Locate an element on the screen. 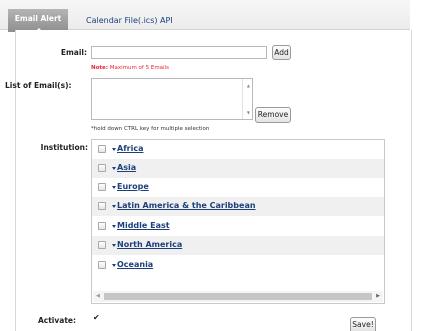  horizontal-scrollbar: ◀ ▶ is located at coordinates (238, 296).